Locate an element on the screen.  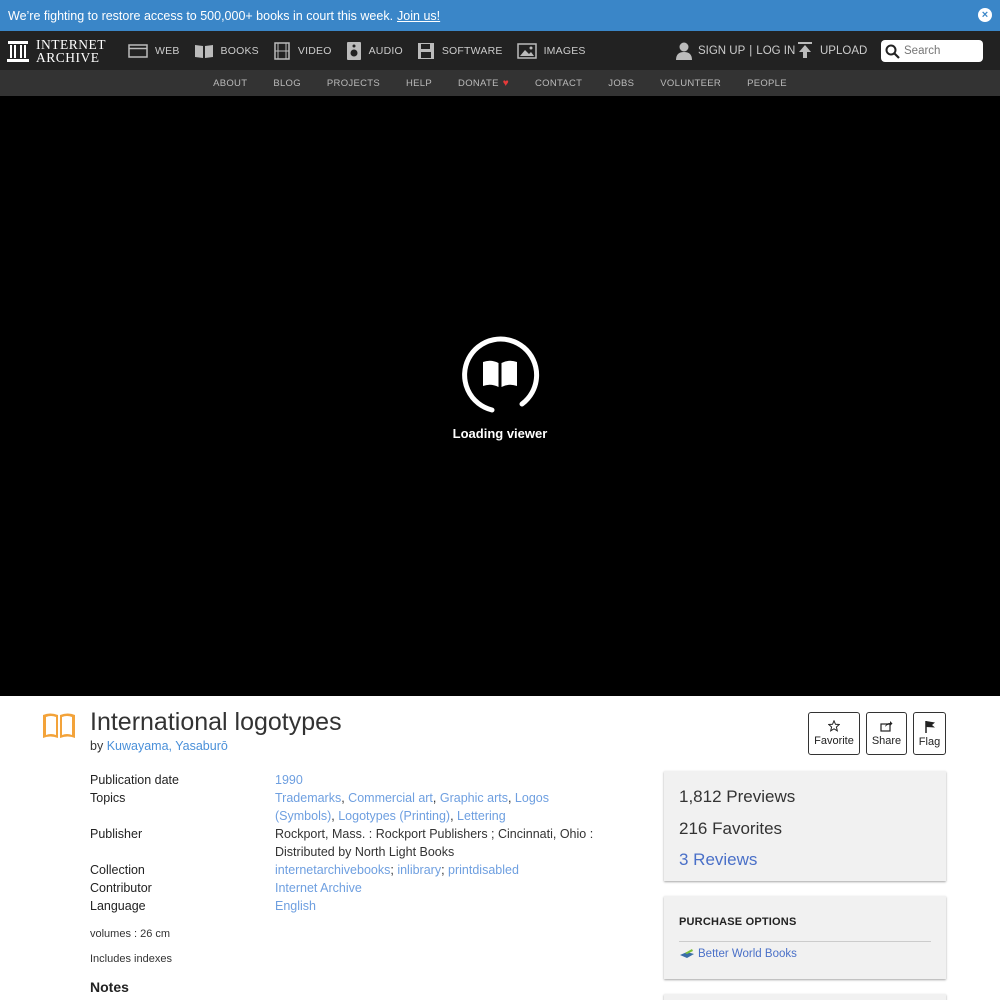
books-icon is located at coordinates (203, 51).